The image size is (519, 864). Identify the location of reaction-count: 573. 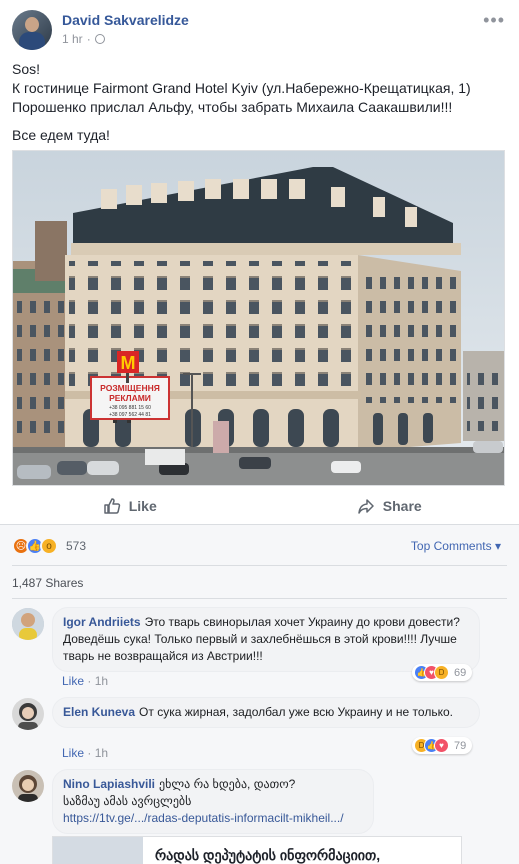
(76, 546).